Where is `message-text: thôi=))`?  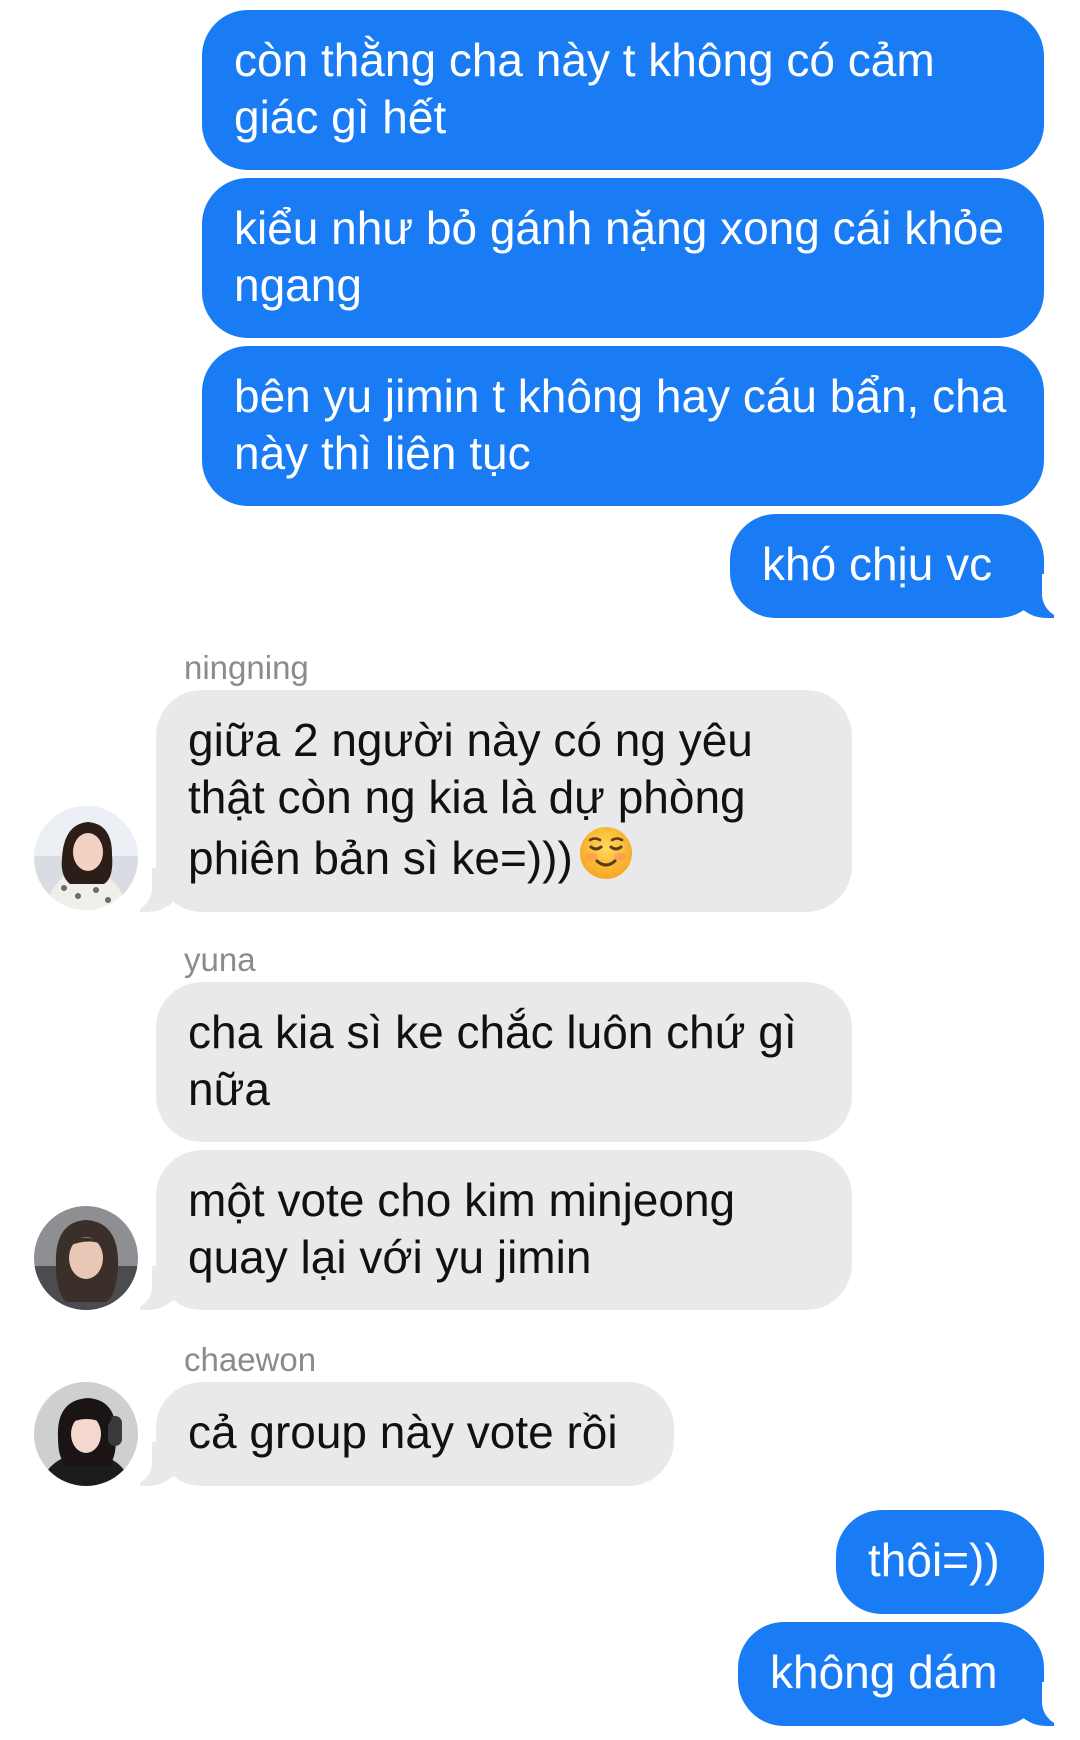
message-text: thôi=)) is located at coordinates (934, 1560).